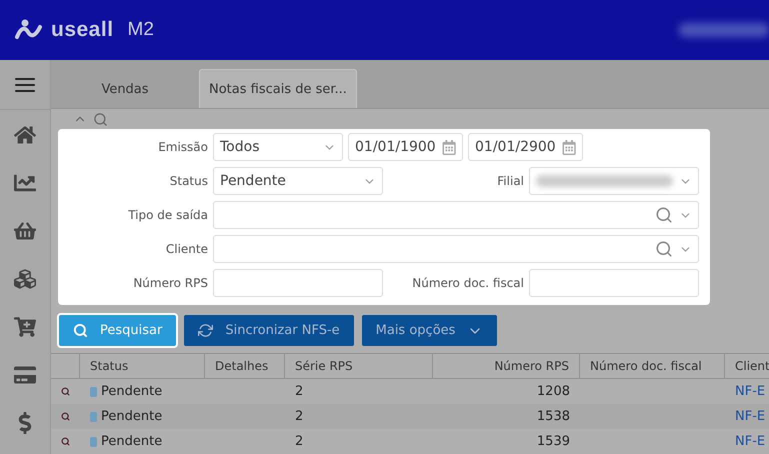 This screenshot has height=454, width=769. Describe the element at coordinates (25, 279) in the screenshot. I see `cubes-icon` at that location.